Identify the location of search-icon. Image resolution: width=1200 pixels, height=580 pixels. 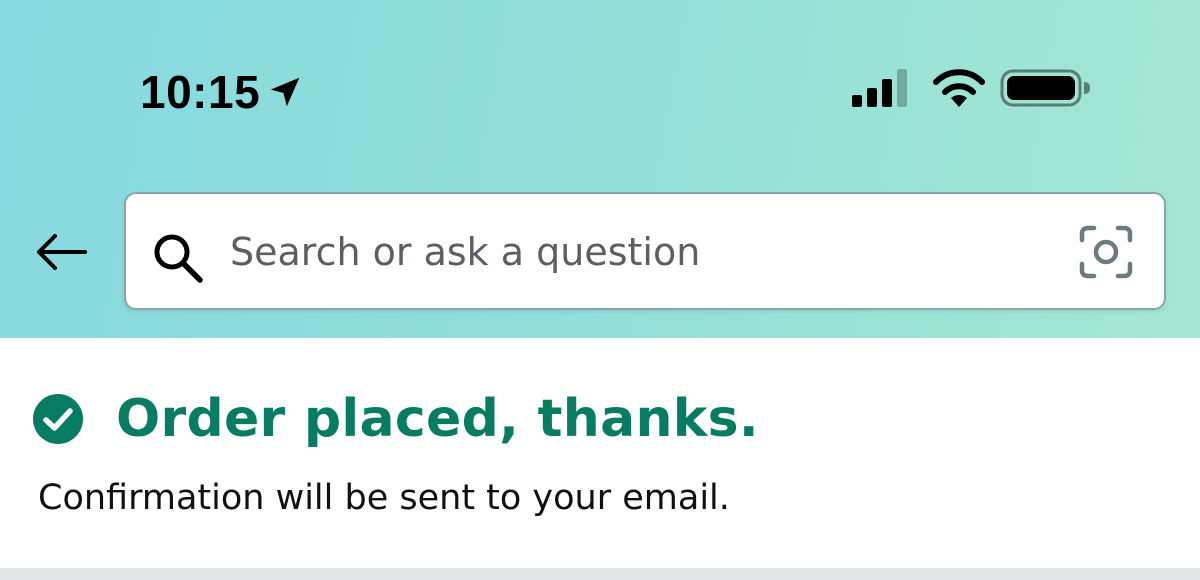
(178, 258).